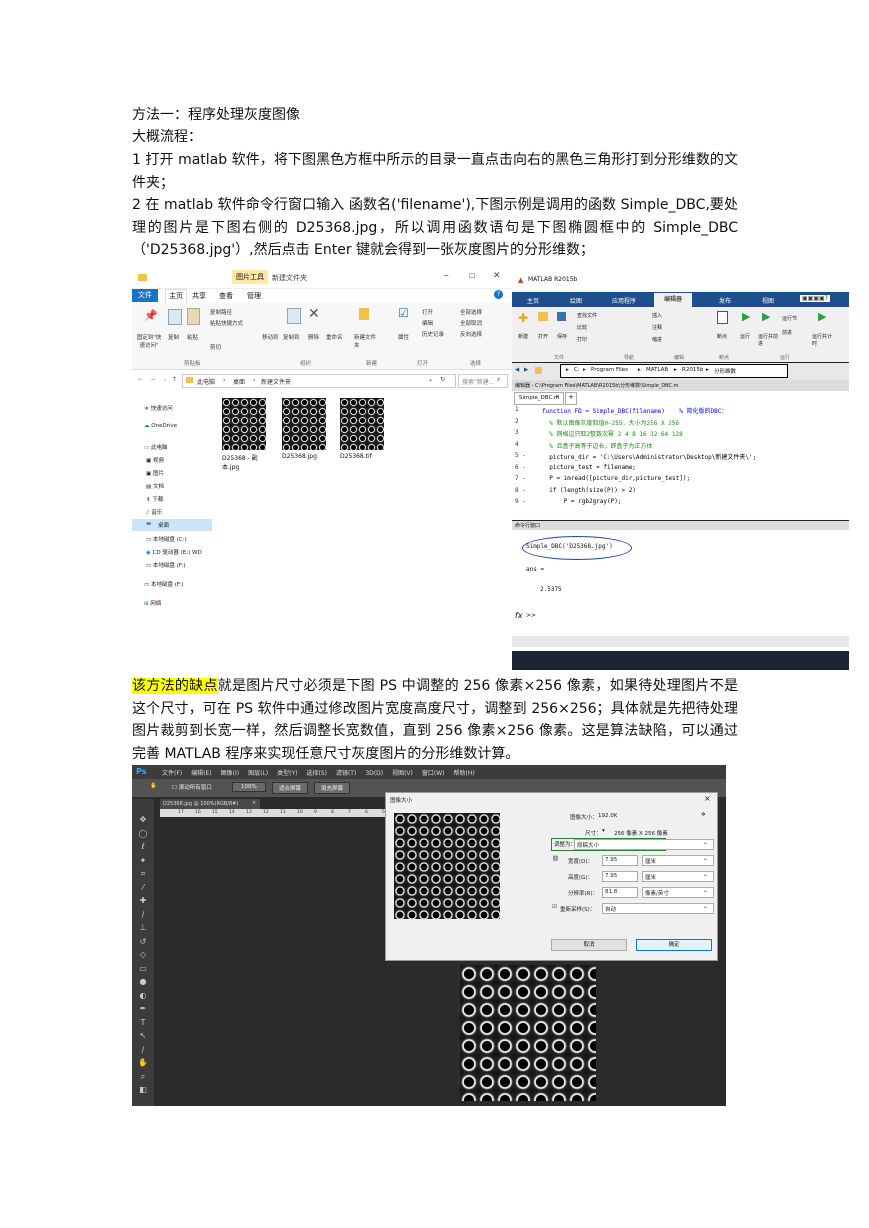  I want to click on tab-plots: 绘图, so click(576, 300).